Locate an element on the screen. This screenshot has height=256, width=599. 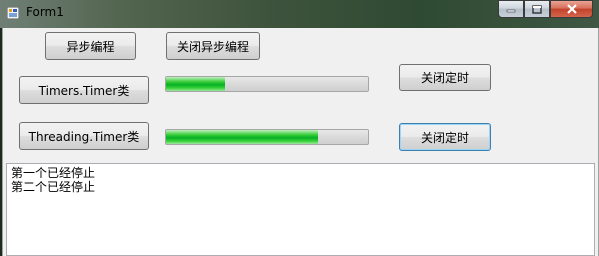
minimize-button is located at coordinates (511, 9).